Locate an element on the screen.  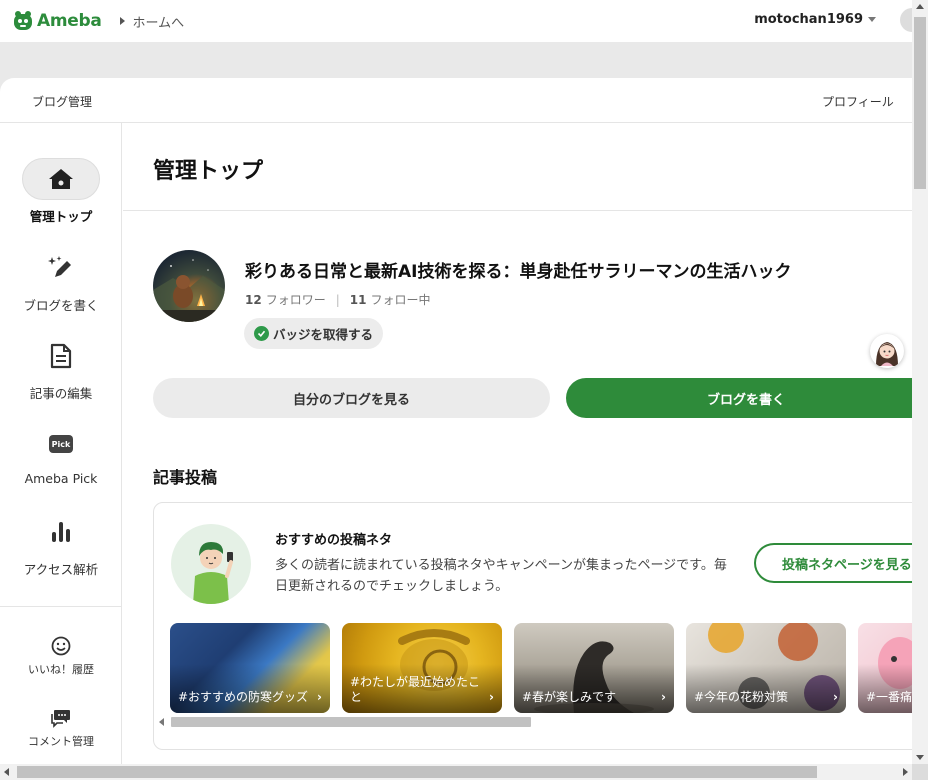
scroll-down-arrow-icon is located at coordinates (920, 757).